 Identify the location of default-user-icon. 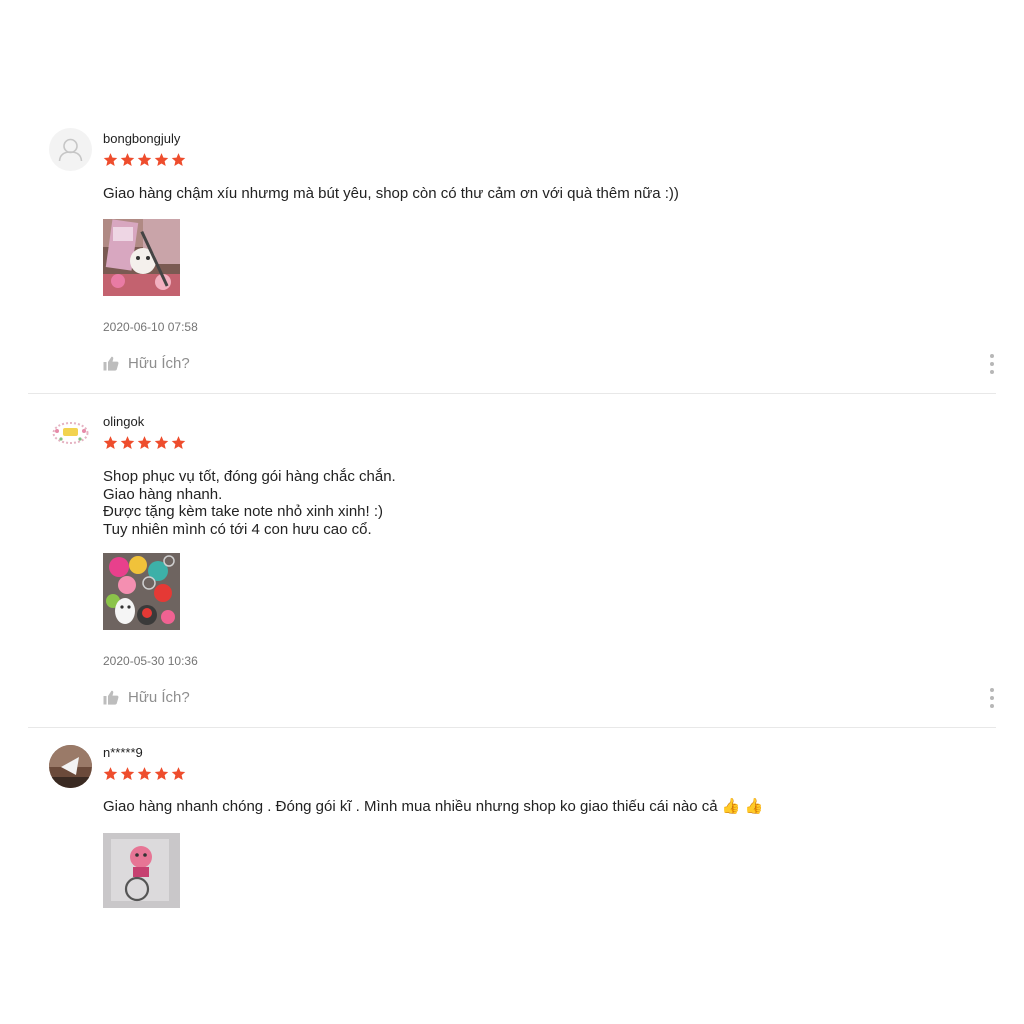
(70, 150).